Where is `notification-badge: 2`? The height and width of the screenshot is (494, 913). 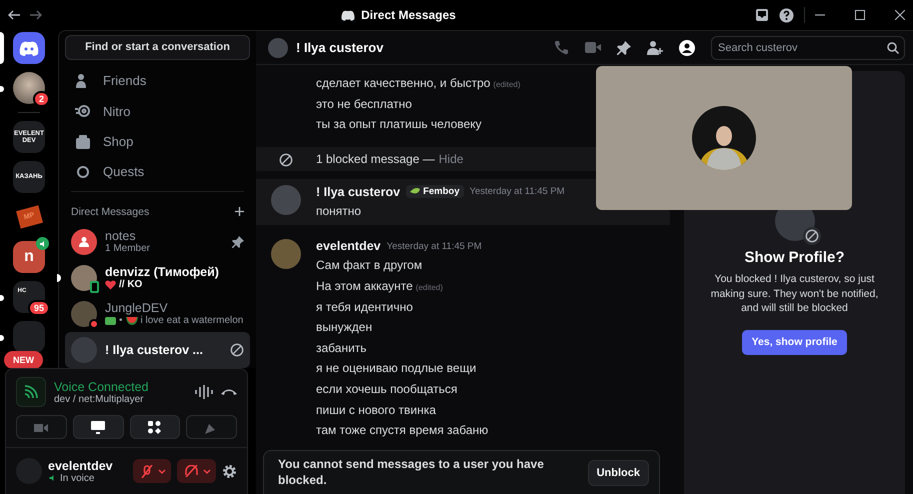
notification-badge: 2 is located at coordinates (41, 99).